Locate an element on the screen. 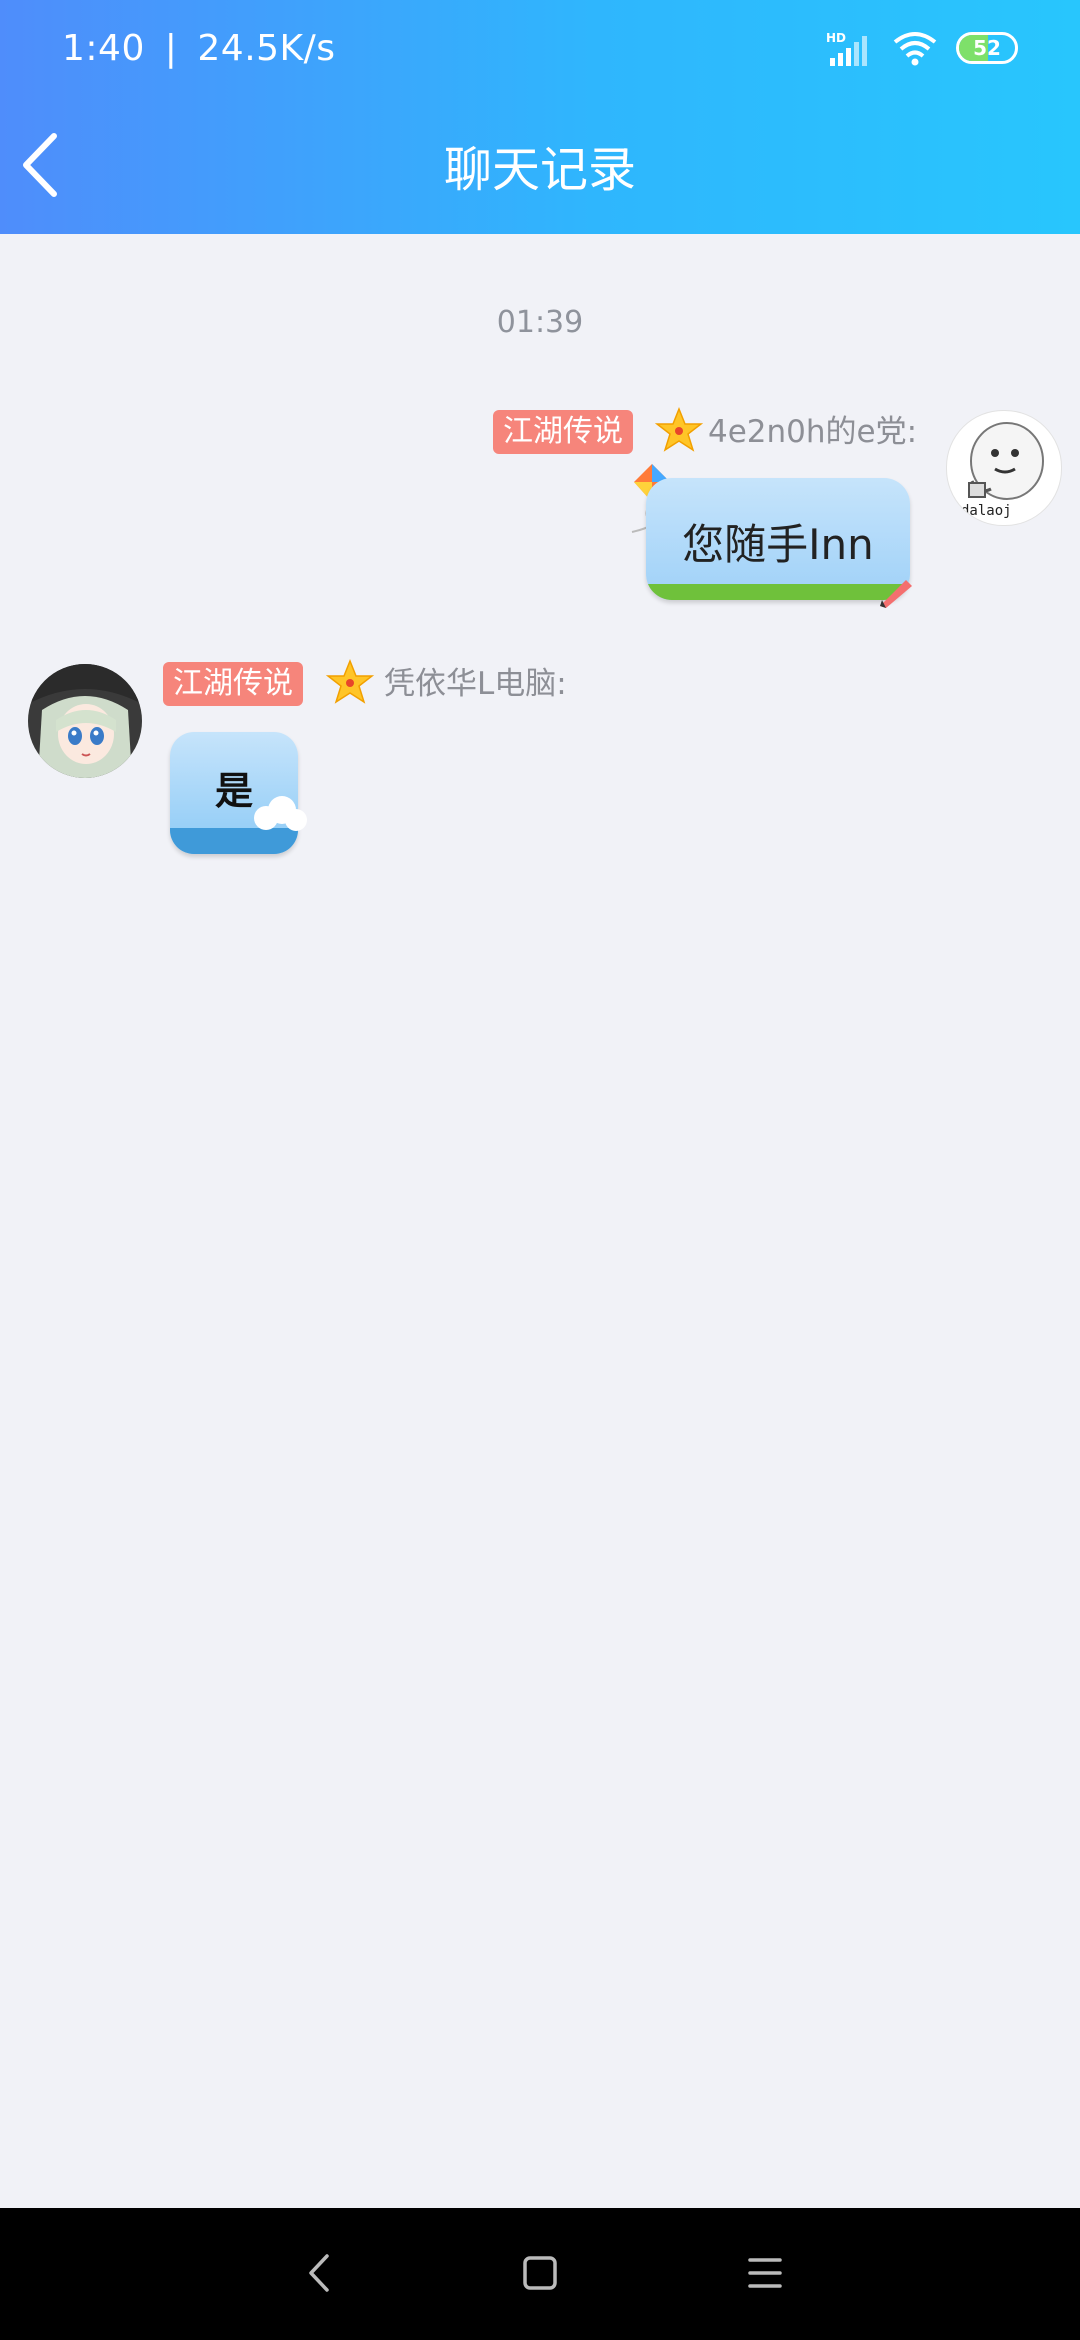  page-title: 聊天记录 is located at coordinates (539, 170).